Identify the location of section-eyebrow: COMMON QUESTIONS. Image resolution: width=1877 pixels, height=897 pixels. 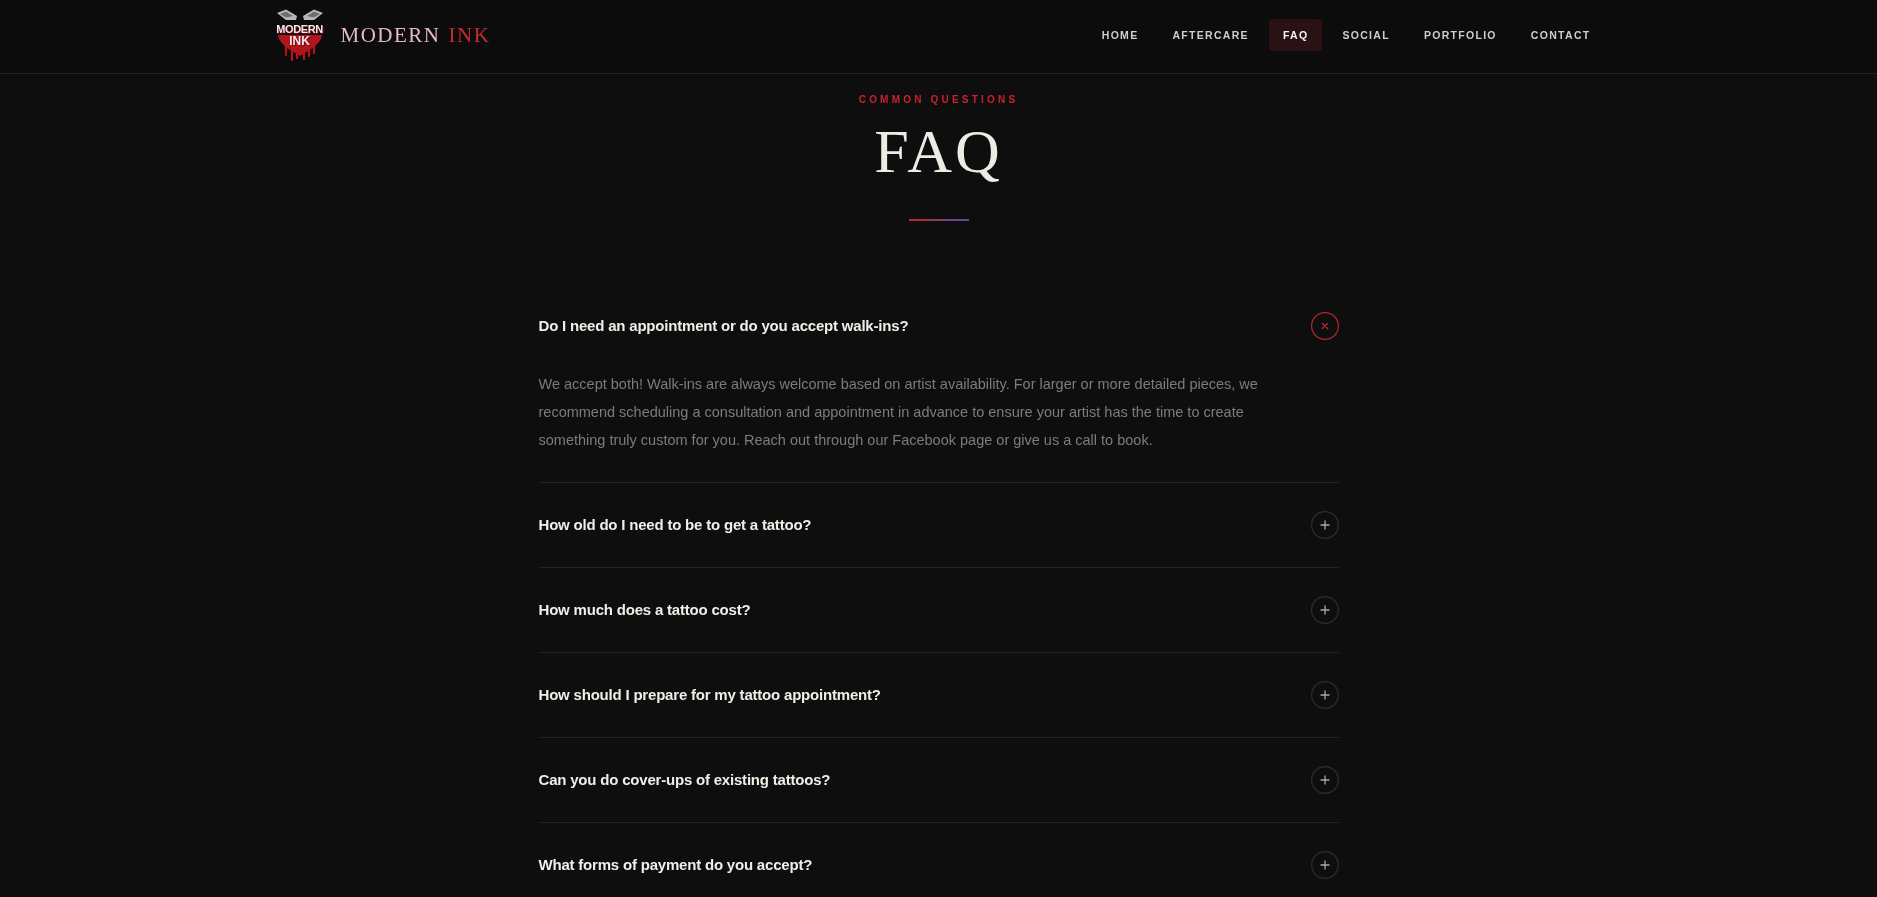
(938, 100).